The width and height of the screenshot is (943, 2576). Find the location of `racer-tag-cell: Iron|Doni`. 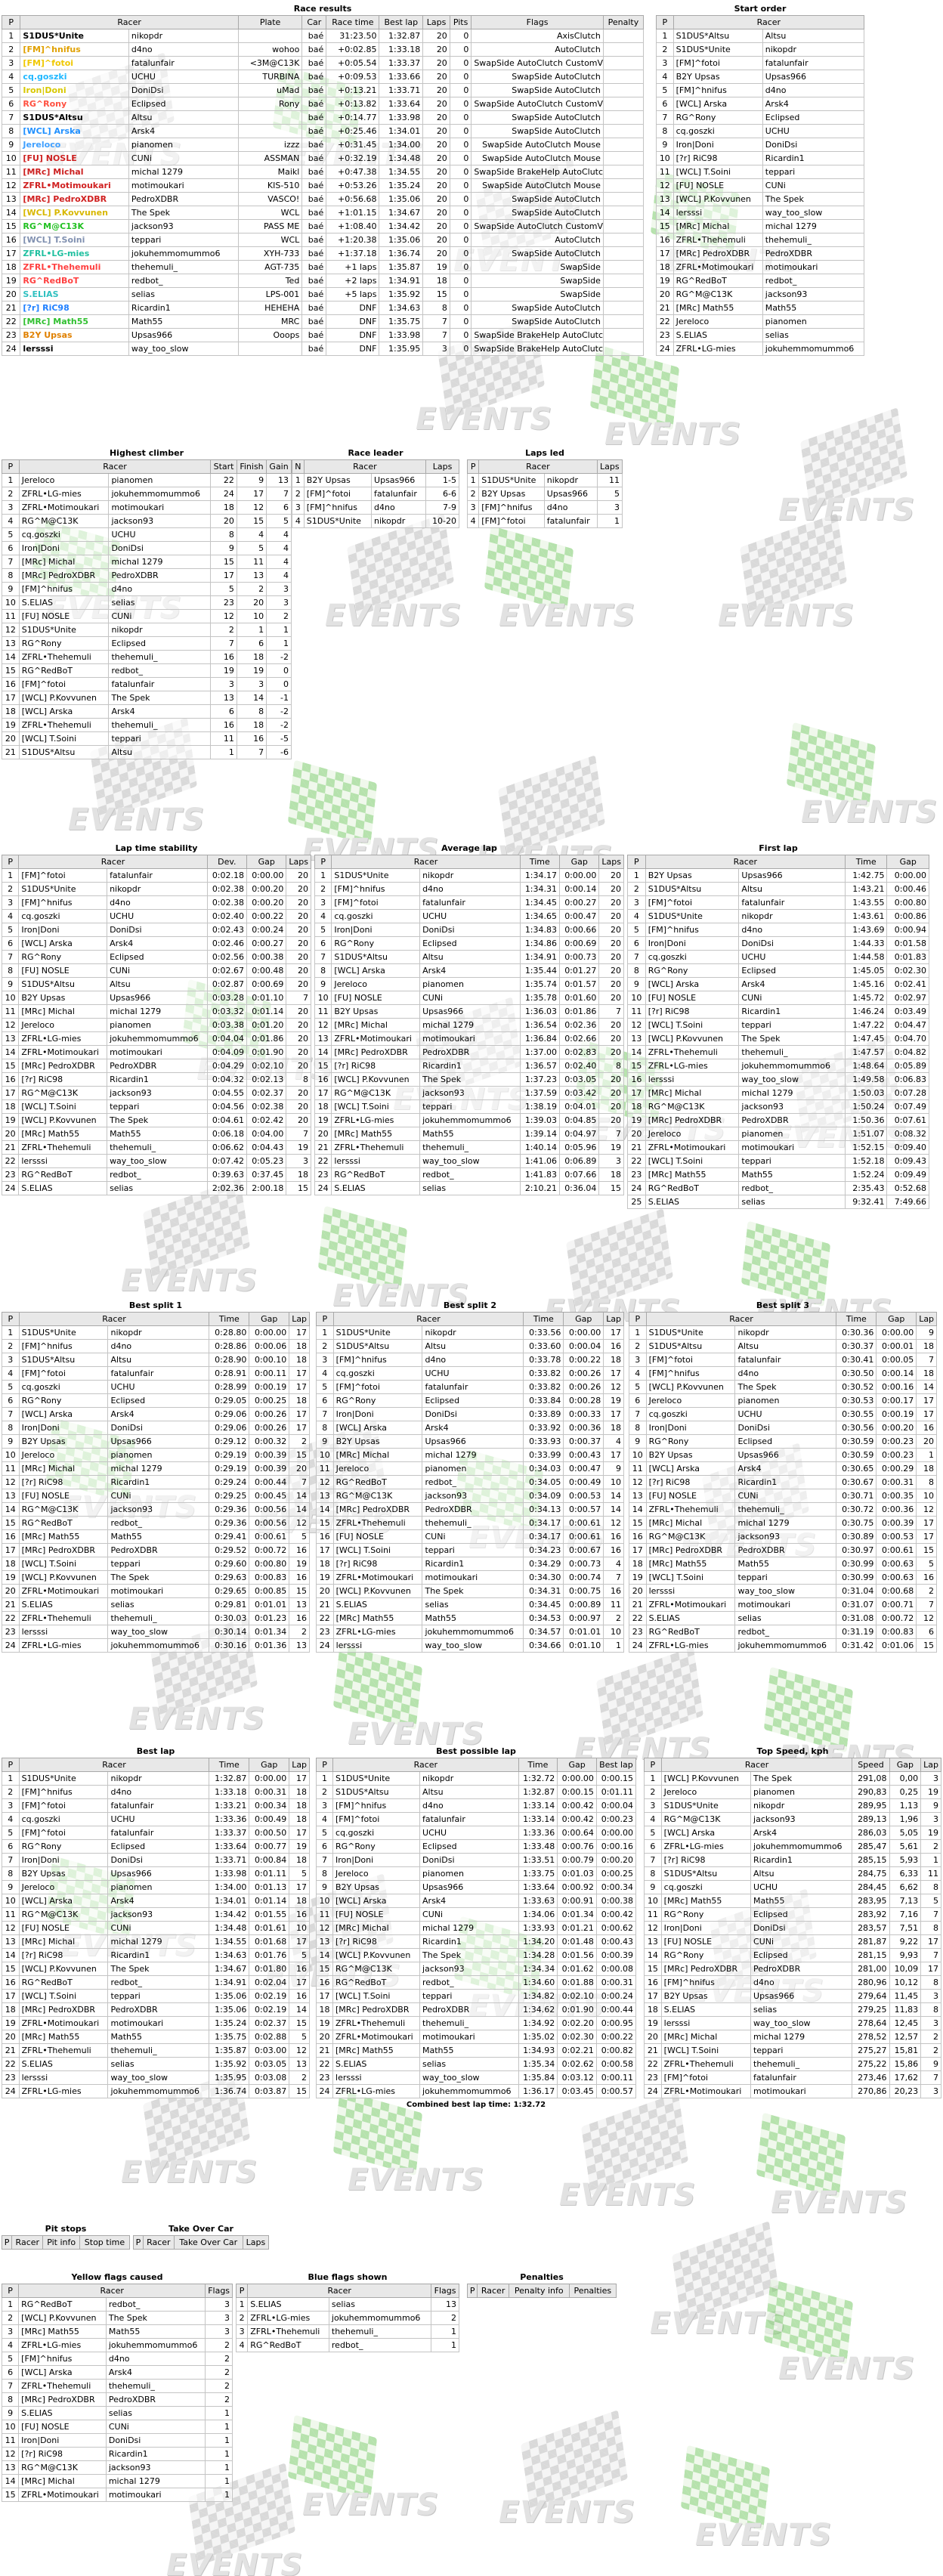

racer-tag-cell: Iron|Doni is located at coordinates (692, 943).